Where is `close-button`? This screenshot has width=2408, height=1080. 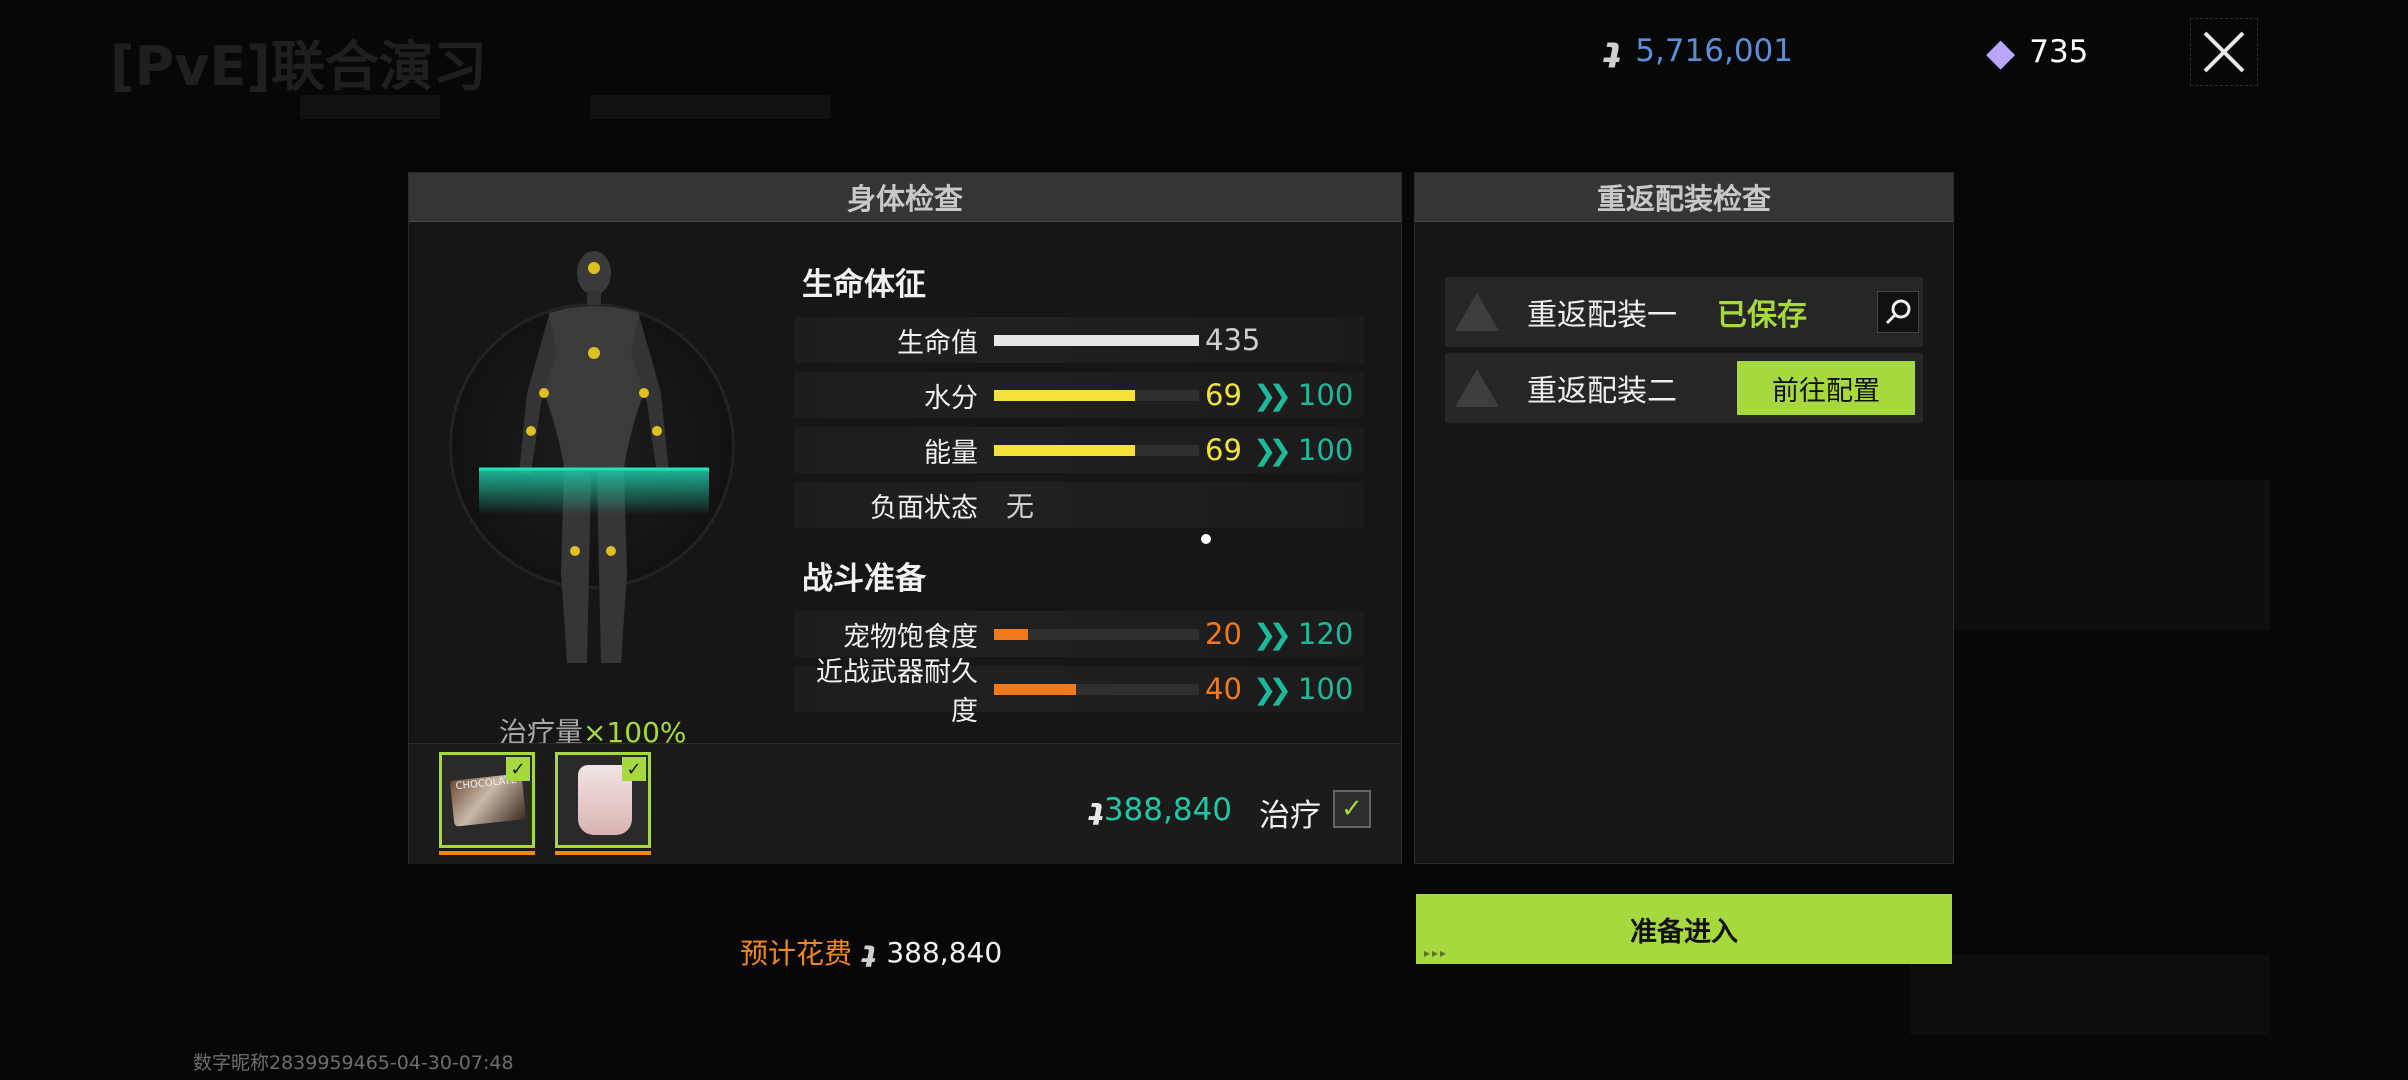
close-button is located at coordinates (2224, 52).